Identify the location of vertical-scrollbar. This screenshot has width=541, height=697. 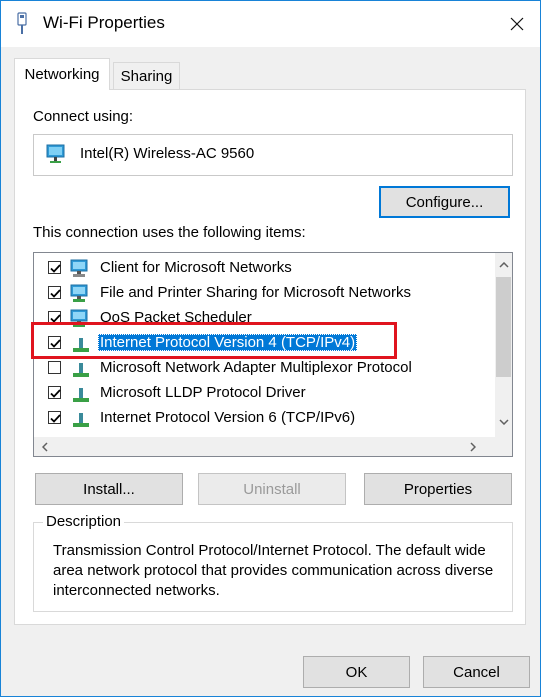
(503, 345).